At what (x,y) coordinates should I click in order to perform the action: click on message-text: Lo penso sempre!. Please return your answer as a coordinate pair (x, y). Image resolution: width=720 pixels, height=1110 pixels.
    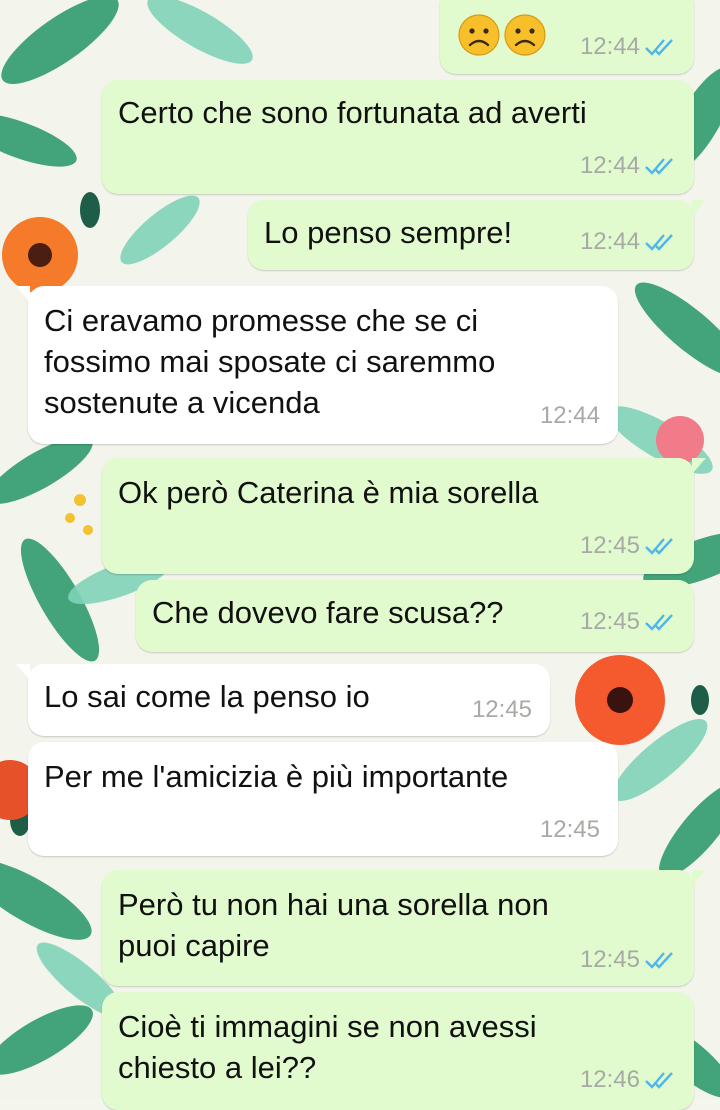
    Looking at the image, I should click on (388, 232).